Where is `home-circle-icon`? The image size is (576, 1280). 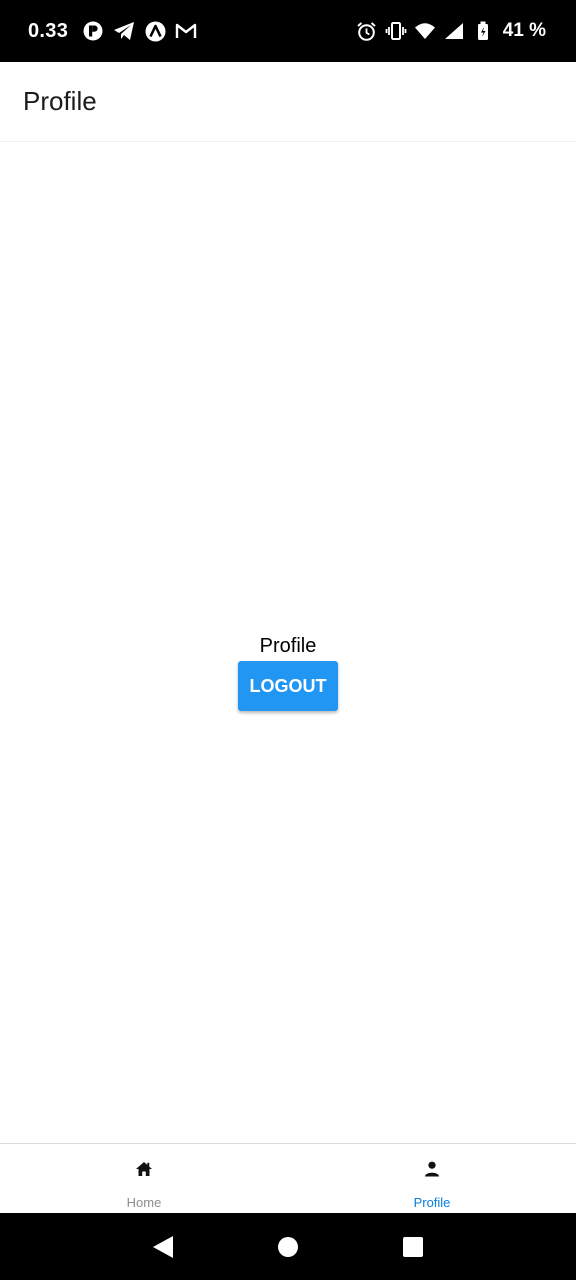
home-circle-icon is located at coordinates (288, 1247).